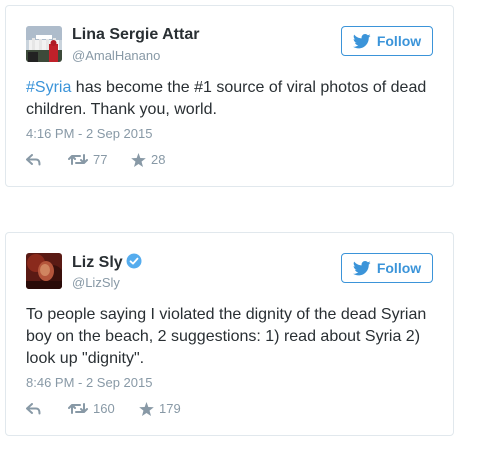 The height and width of the screenshot is (458, 504). I want to click on display-name: Liz Sly, so click(107, 262).